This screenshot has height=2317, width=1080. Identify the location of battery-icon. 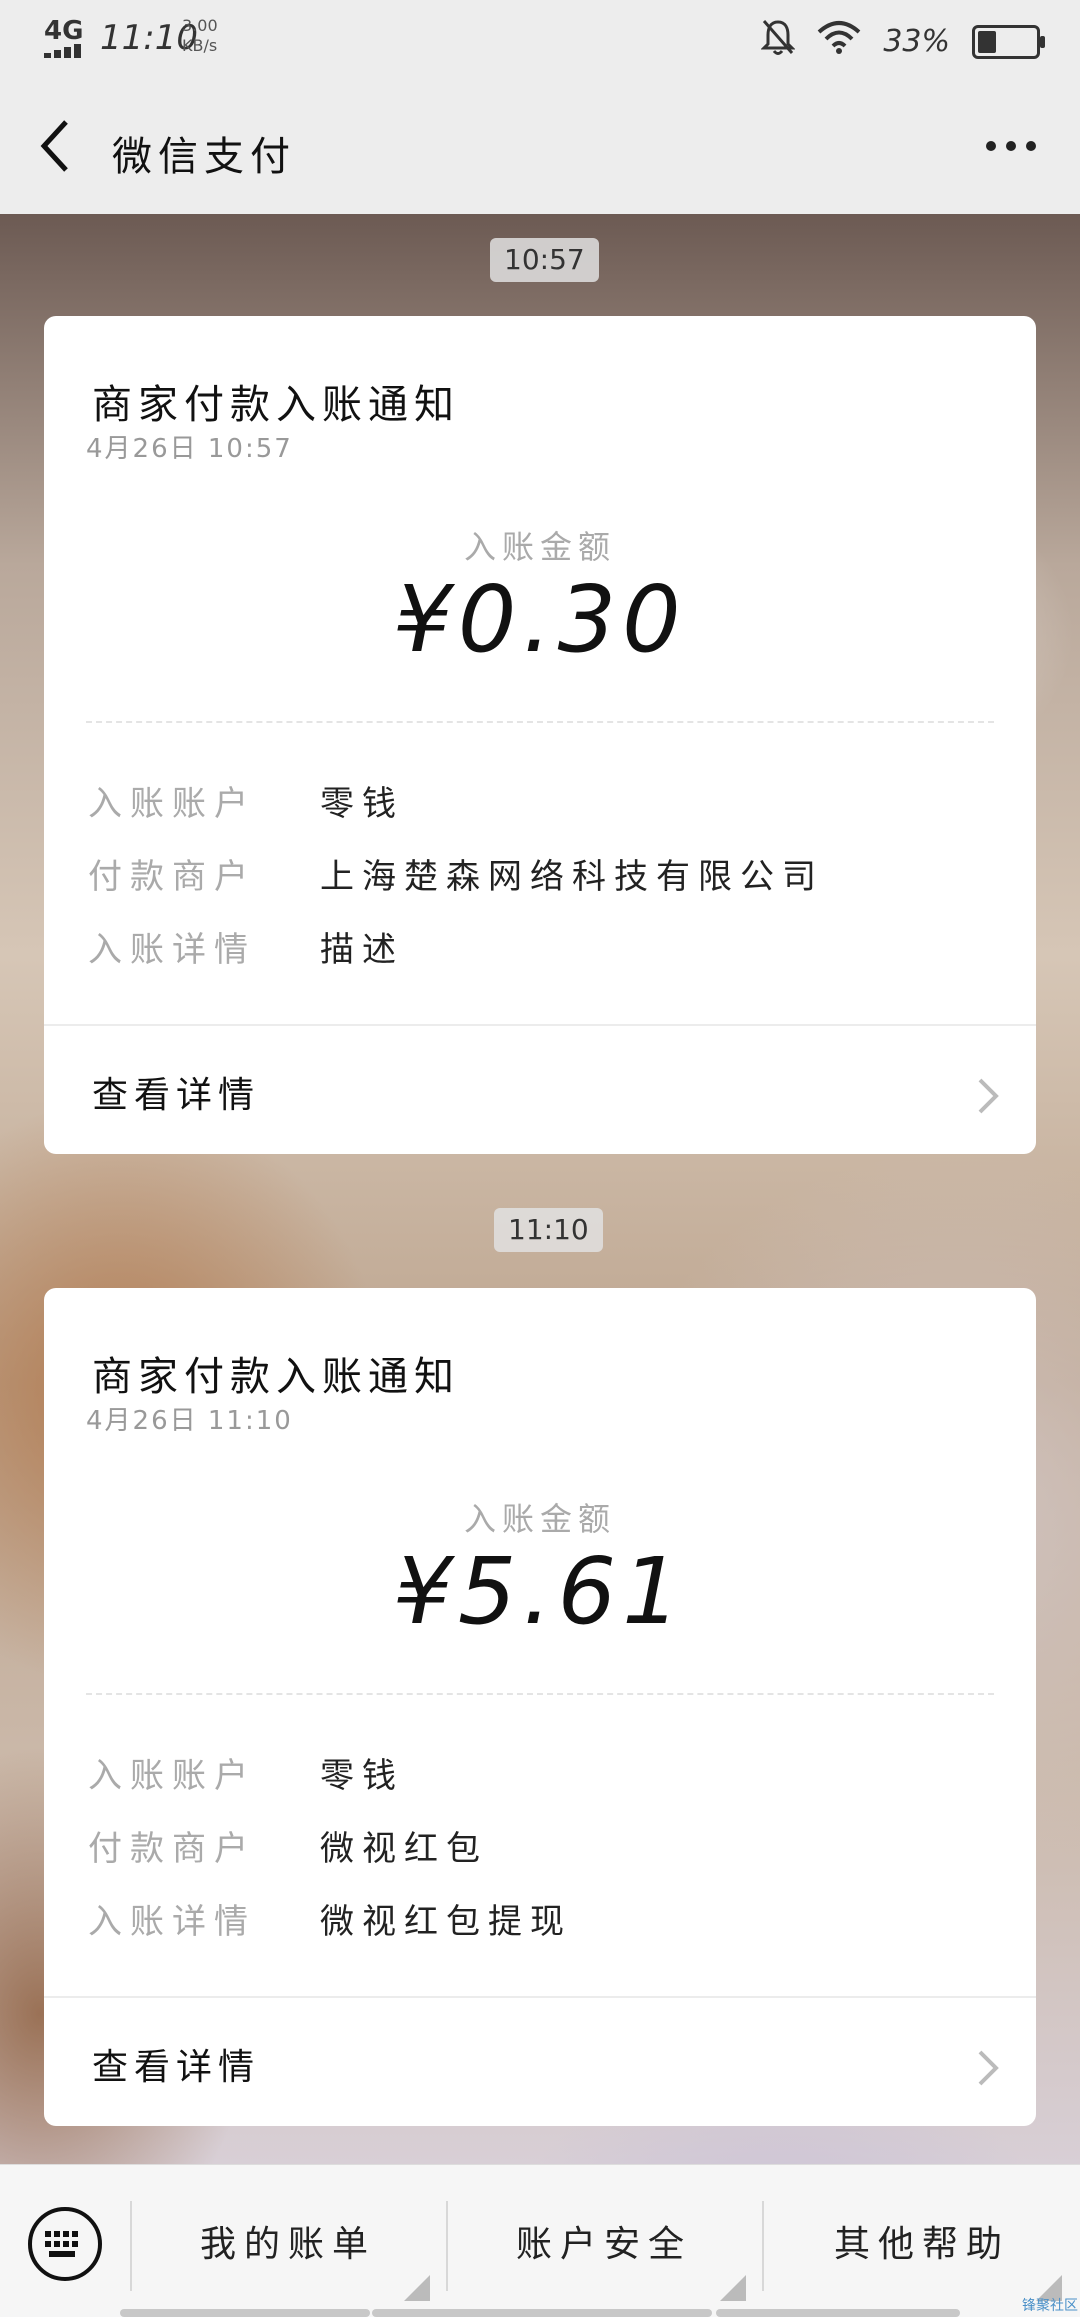
(1008, 41).